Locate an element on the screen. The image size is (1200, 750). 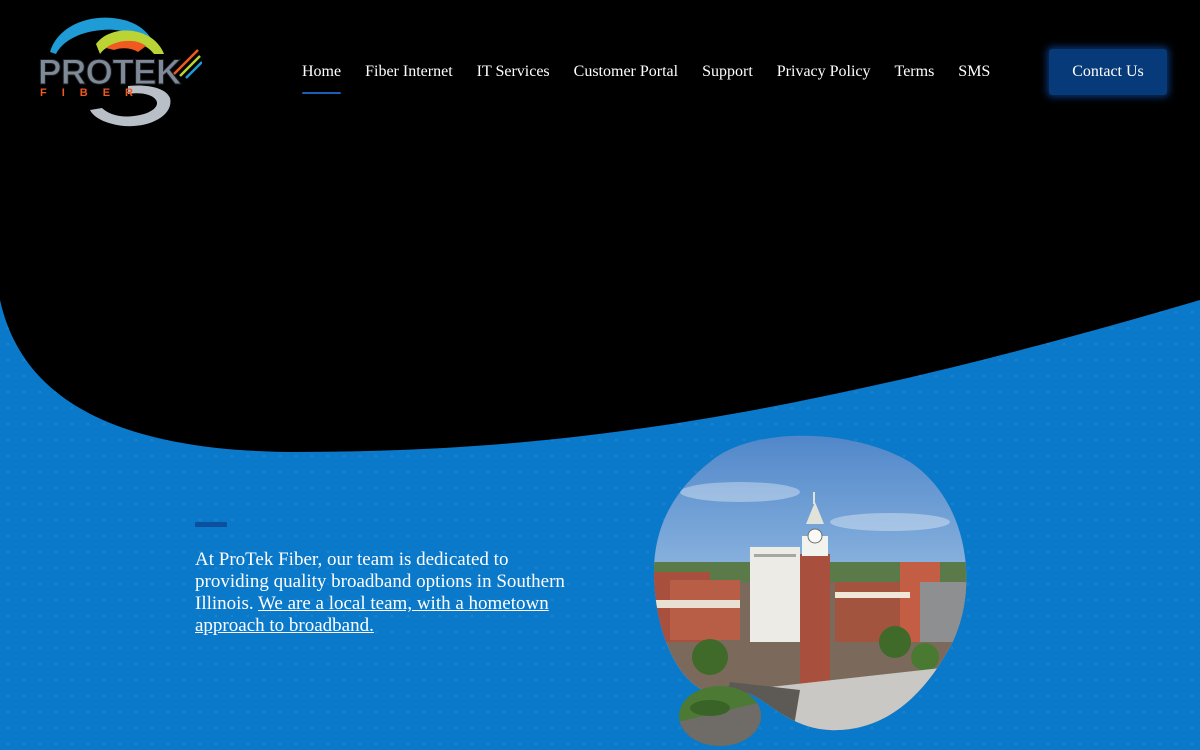
nav-item-customer-portal: Customer Portal is located at coordinates (626, 72).